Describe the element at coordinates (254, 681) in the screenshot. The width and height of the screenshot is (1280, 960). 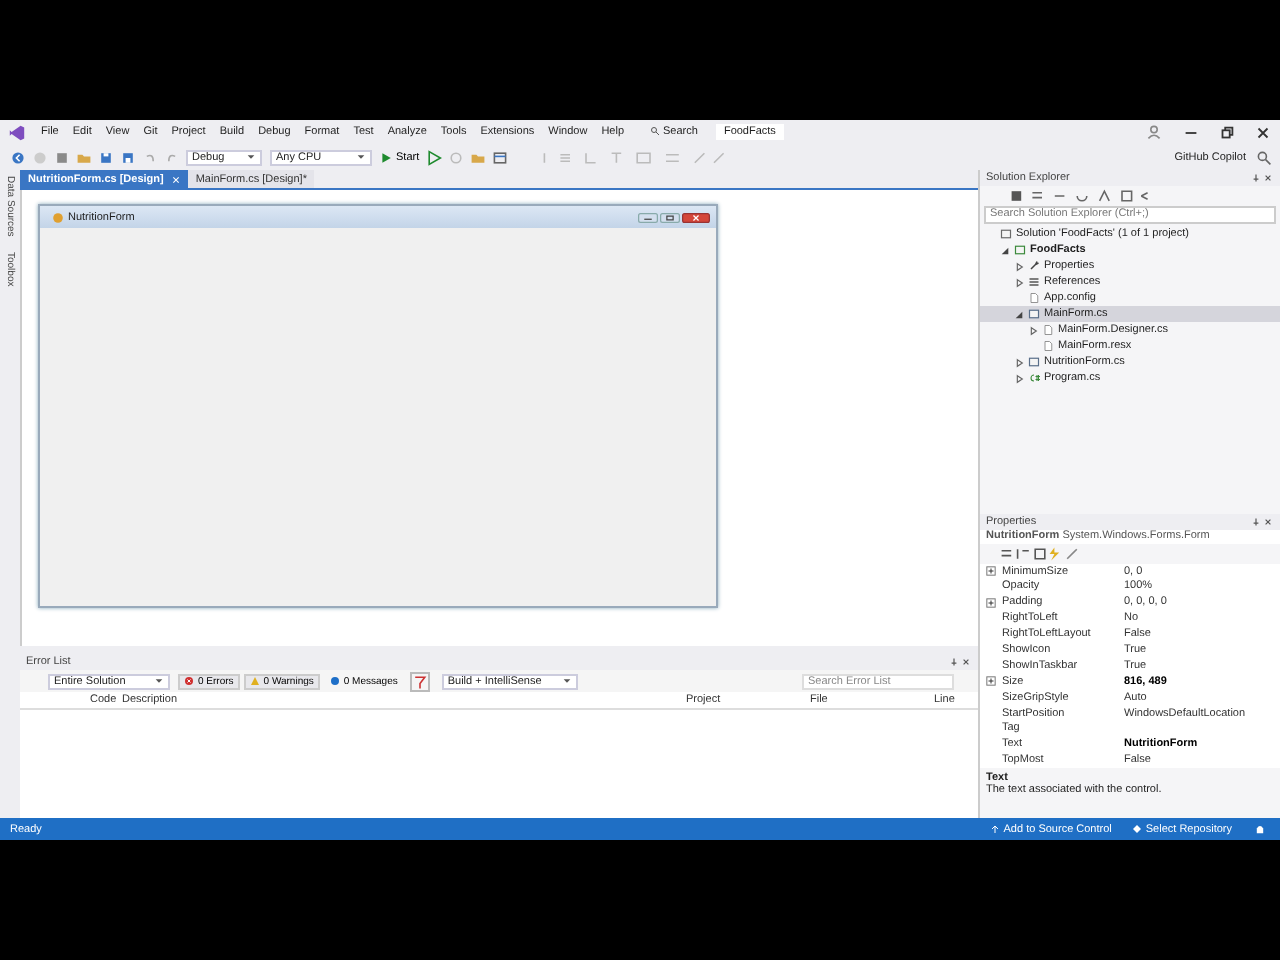
I see `warning-icon` at that location.